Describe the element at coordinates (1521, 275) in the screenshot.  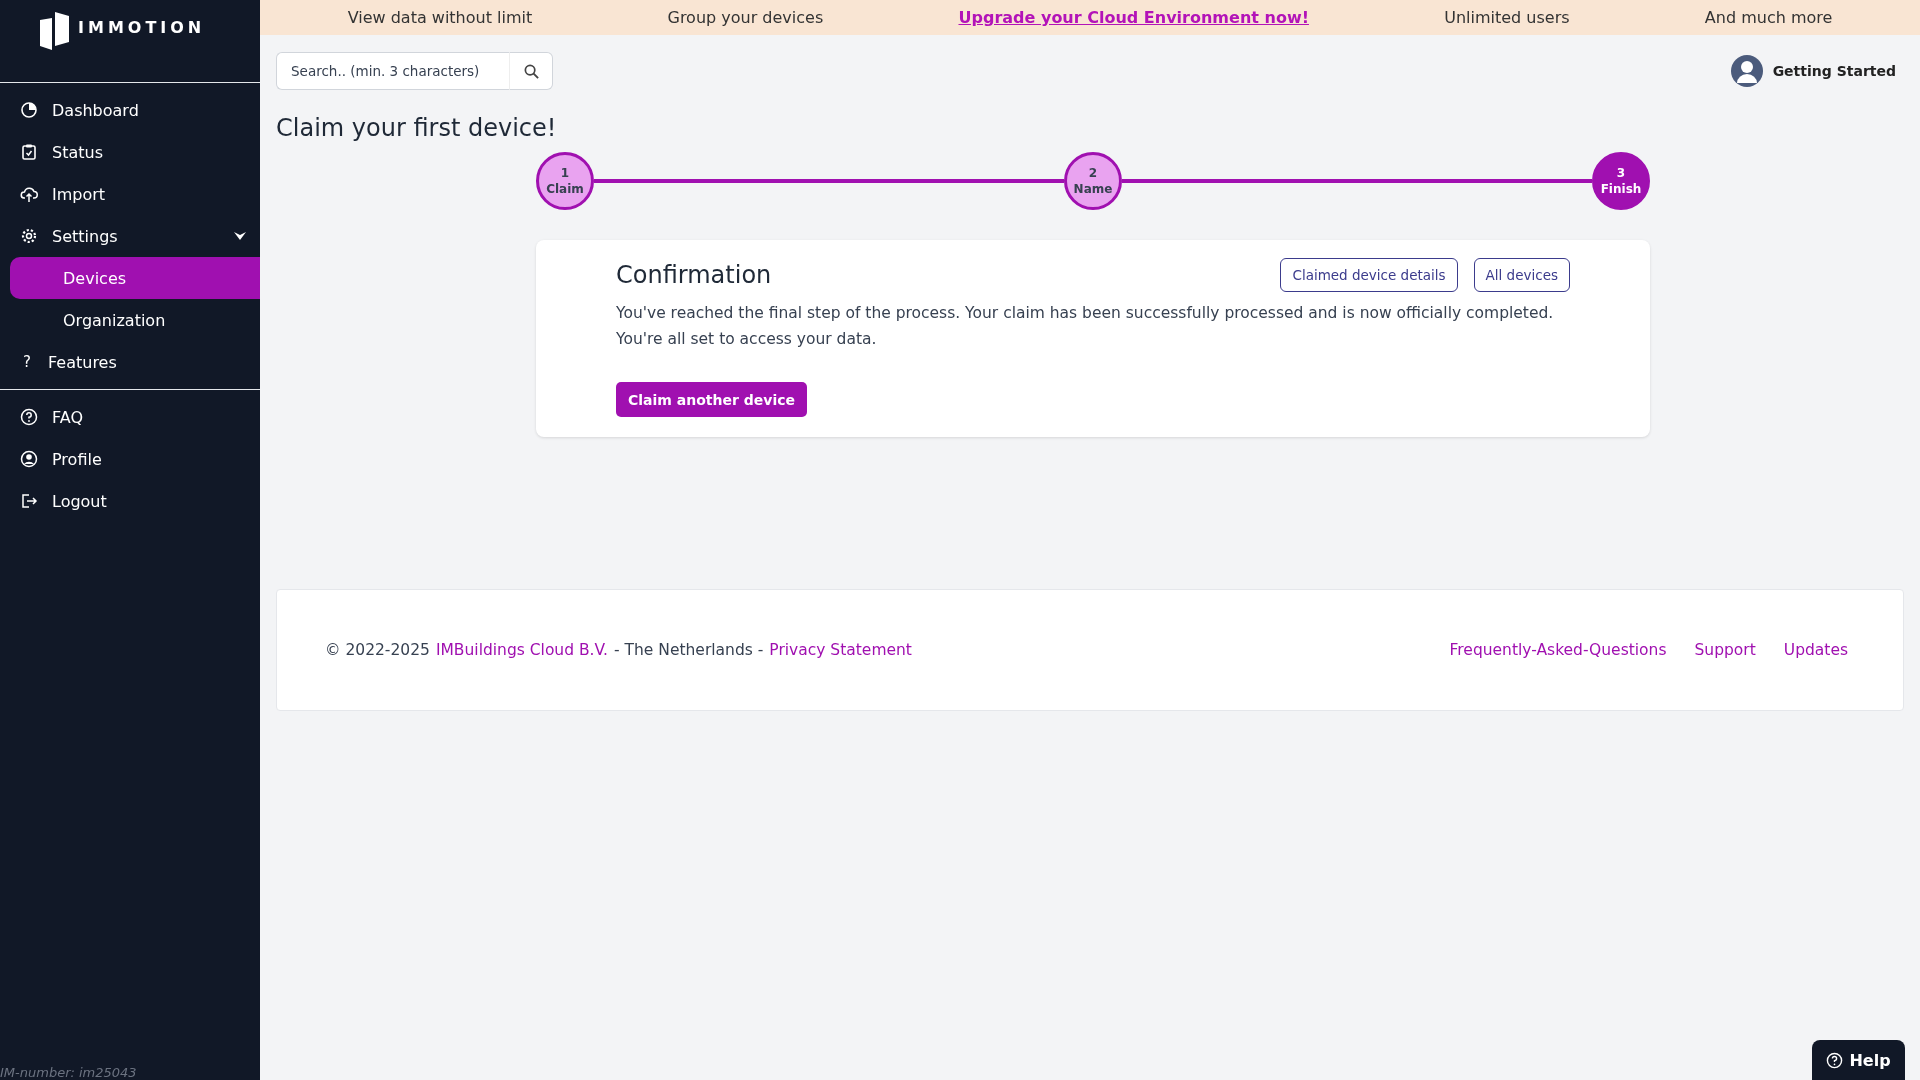
I see `outline-button: All devices` at that location.